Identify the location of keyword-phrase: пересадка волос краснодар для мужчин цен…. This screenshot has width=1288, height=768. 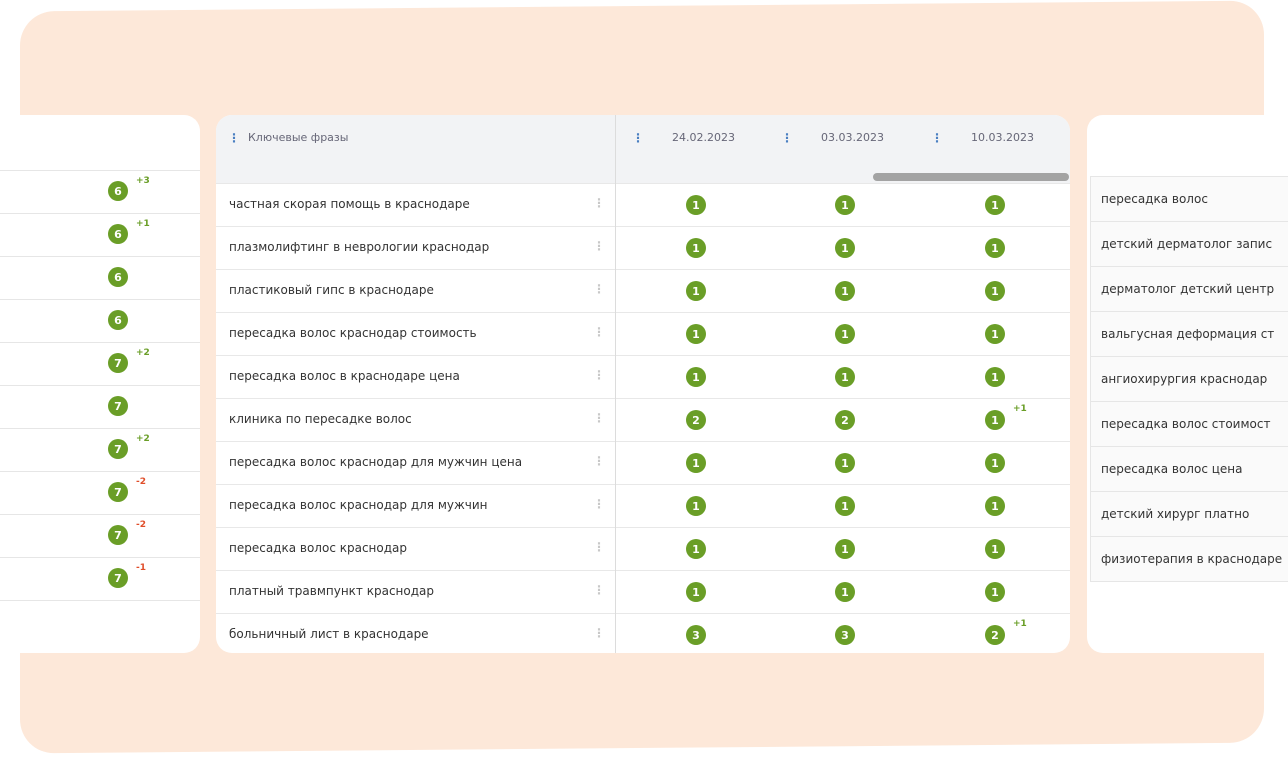
(376, 462).